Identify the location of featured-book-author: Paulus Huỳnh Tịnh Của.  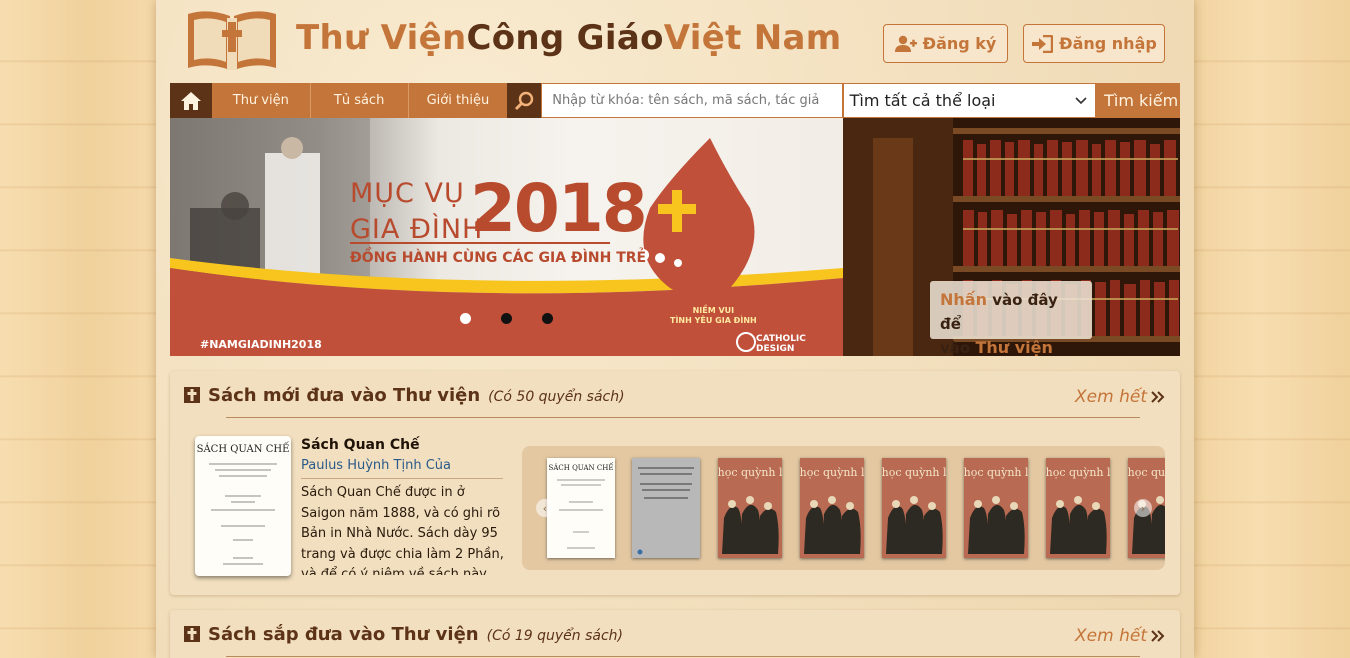
(376, 465).